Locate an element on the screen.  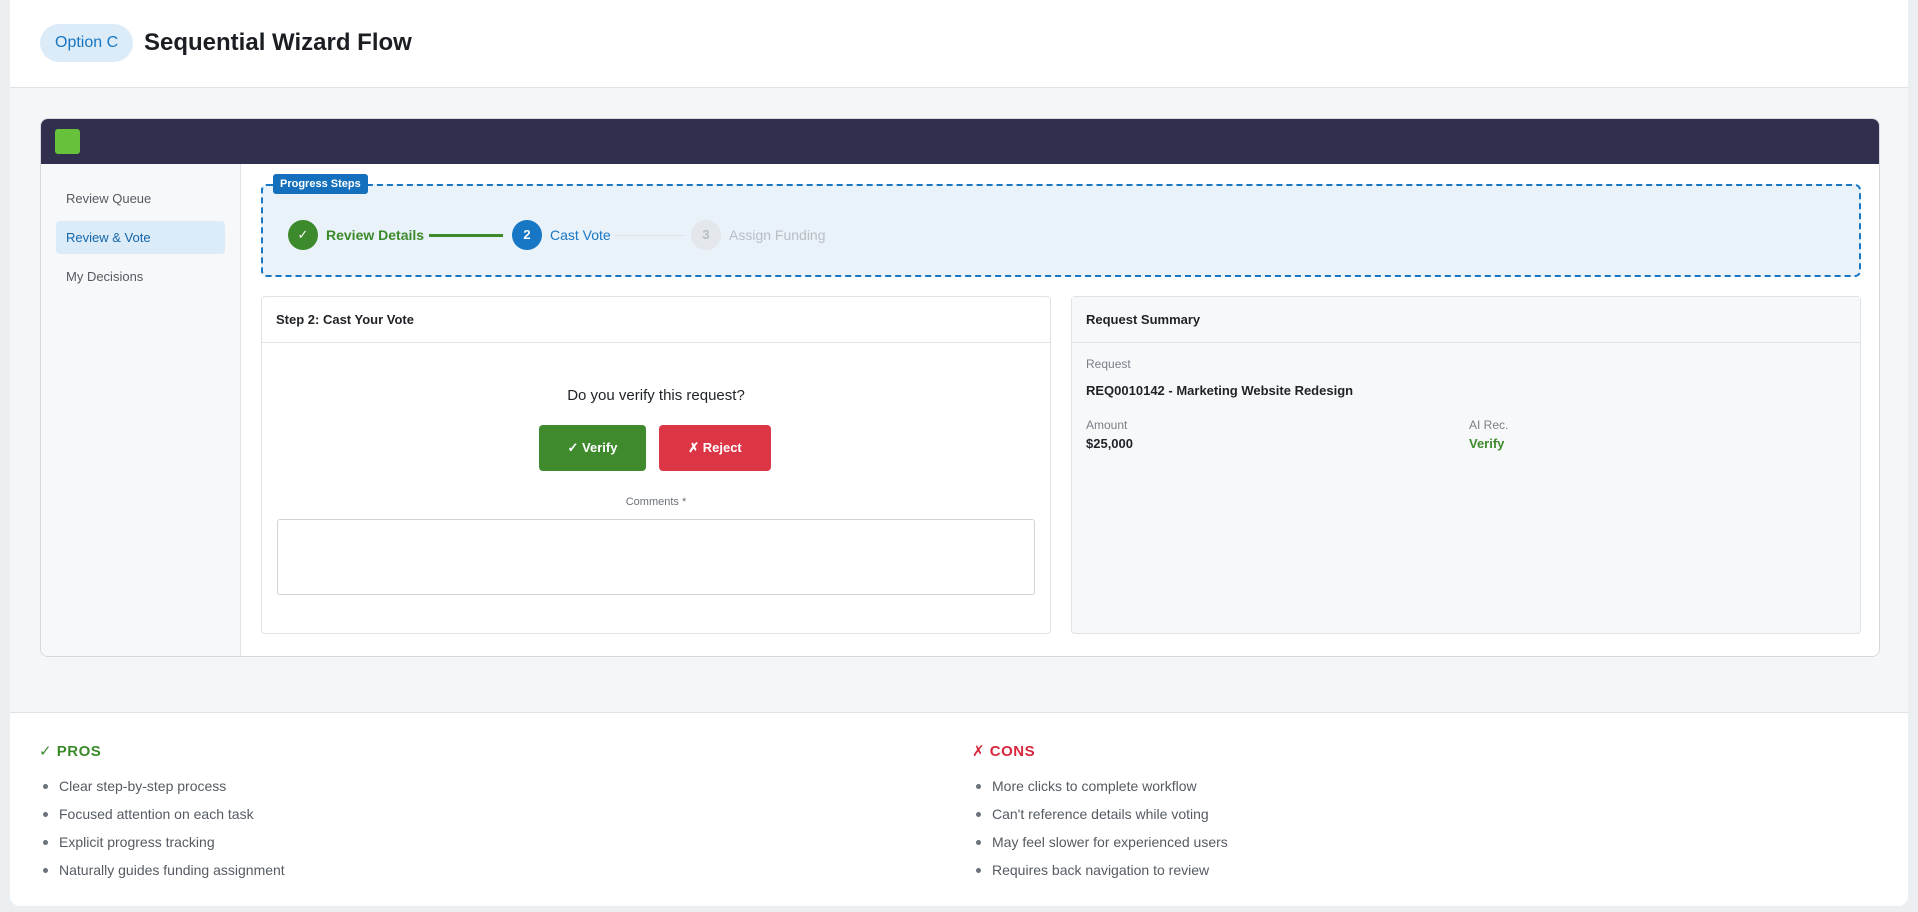
ai-rec-label: AI Rec. is located at coordinates (1489, 425).